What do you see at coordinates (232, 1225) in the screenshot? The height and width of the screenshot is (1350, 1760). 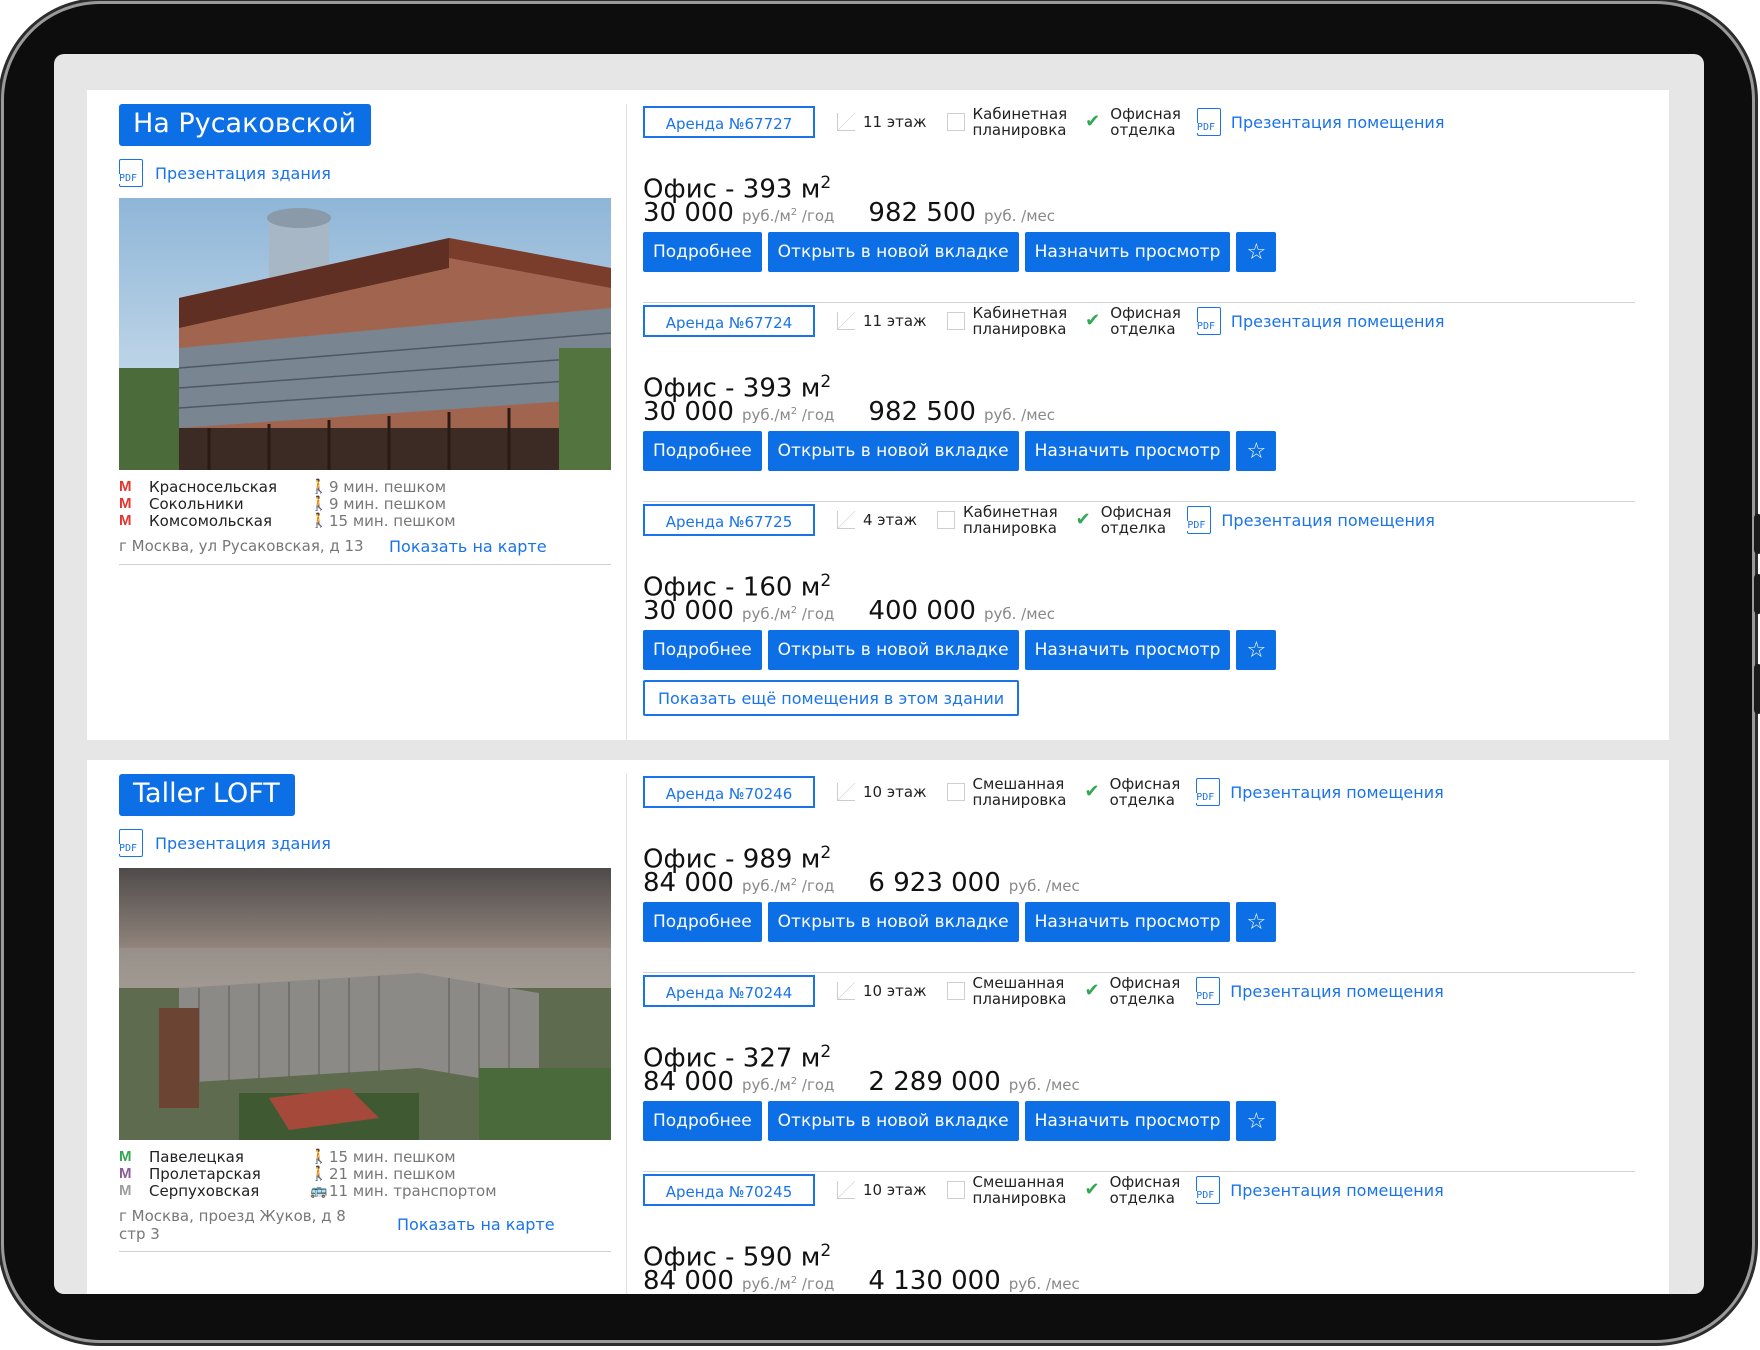 I see `building-address: г Москва, проезд Жуков, д 8 стр 3` at bounding box center [232, 1225].